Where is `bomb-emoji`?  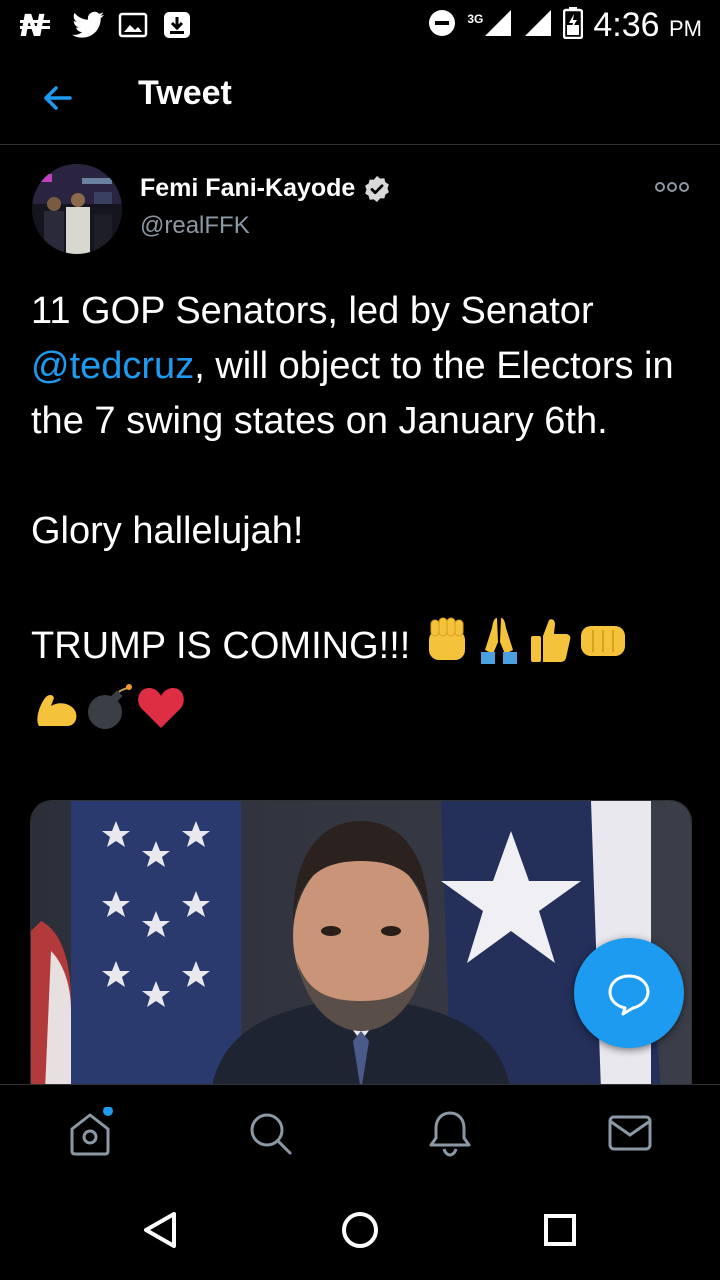
bomb-emoji is located at coordinates (109, 716).